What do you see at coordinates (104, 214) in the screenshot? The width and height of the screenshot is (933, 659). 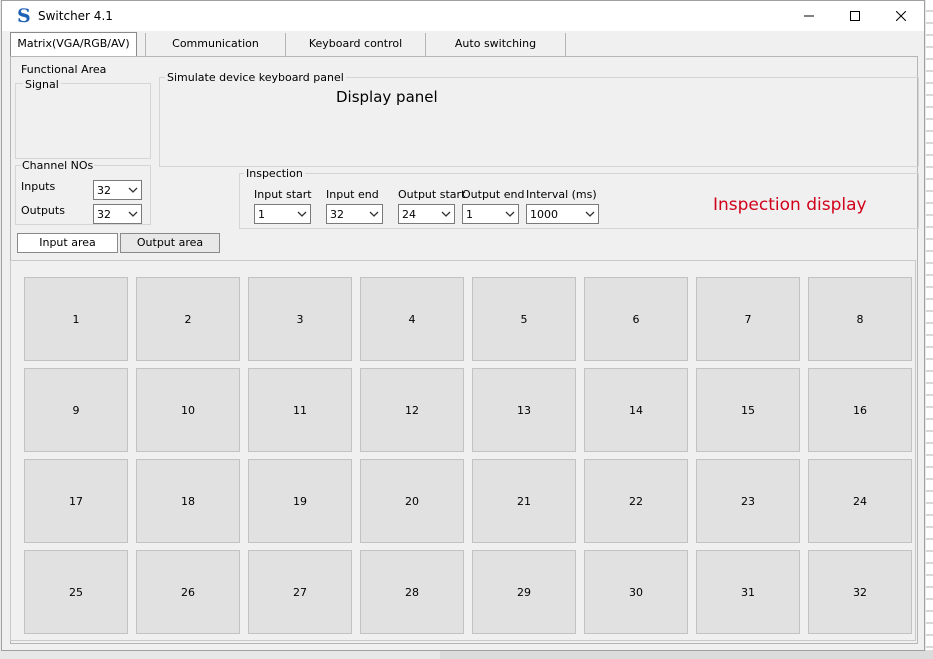 I see `outputs-count-value: 32` at bounding box center [104, 214].